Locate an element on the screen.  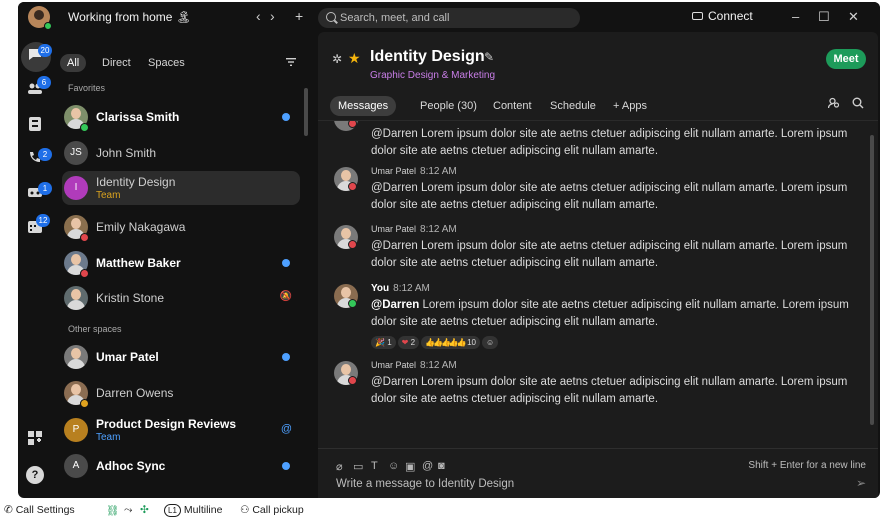
network-status-icon: ✣ is located at coordinates (144, 510).